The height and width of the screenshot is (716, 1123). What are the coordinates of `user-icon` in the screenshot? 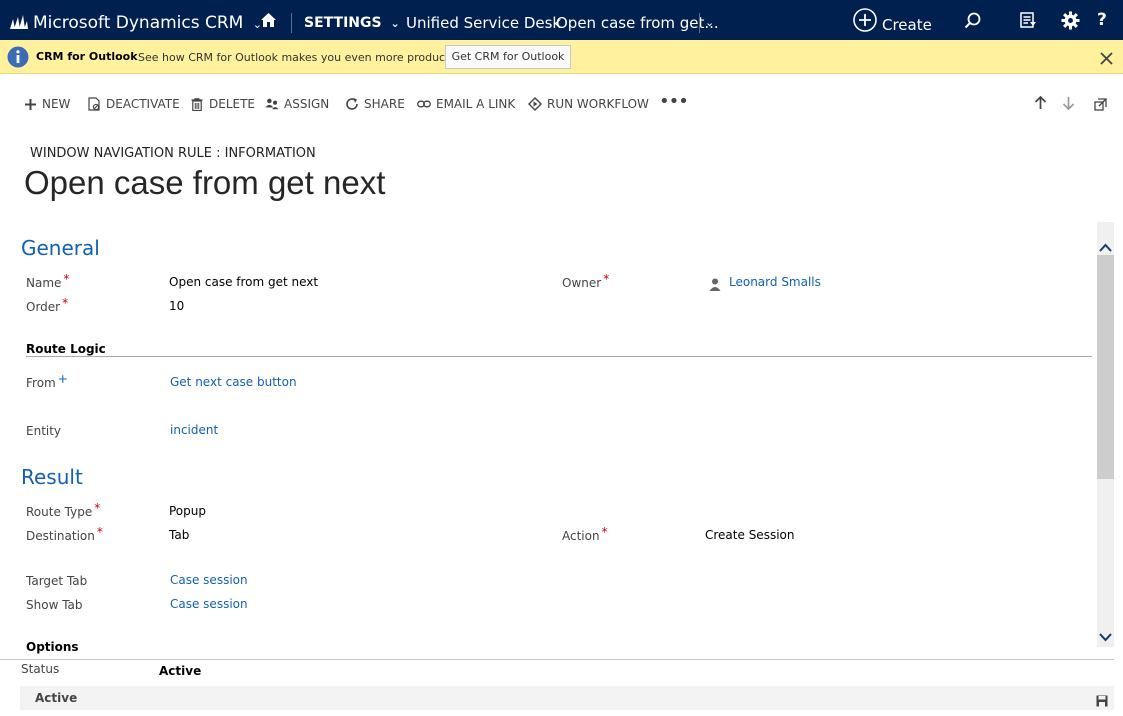 It's located at (715, 285).